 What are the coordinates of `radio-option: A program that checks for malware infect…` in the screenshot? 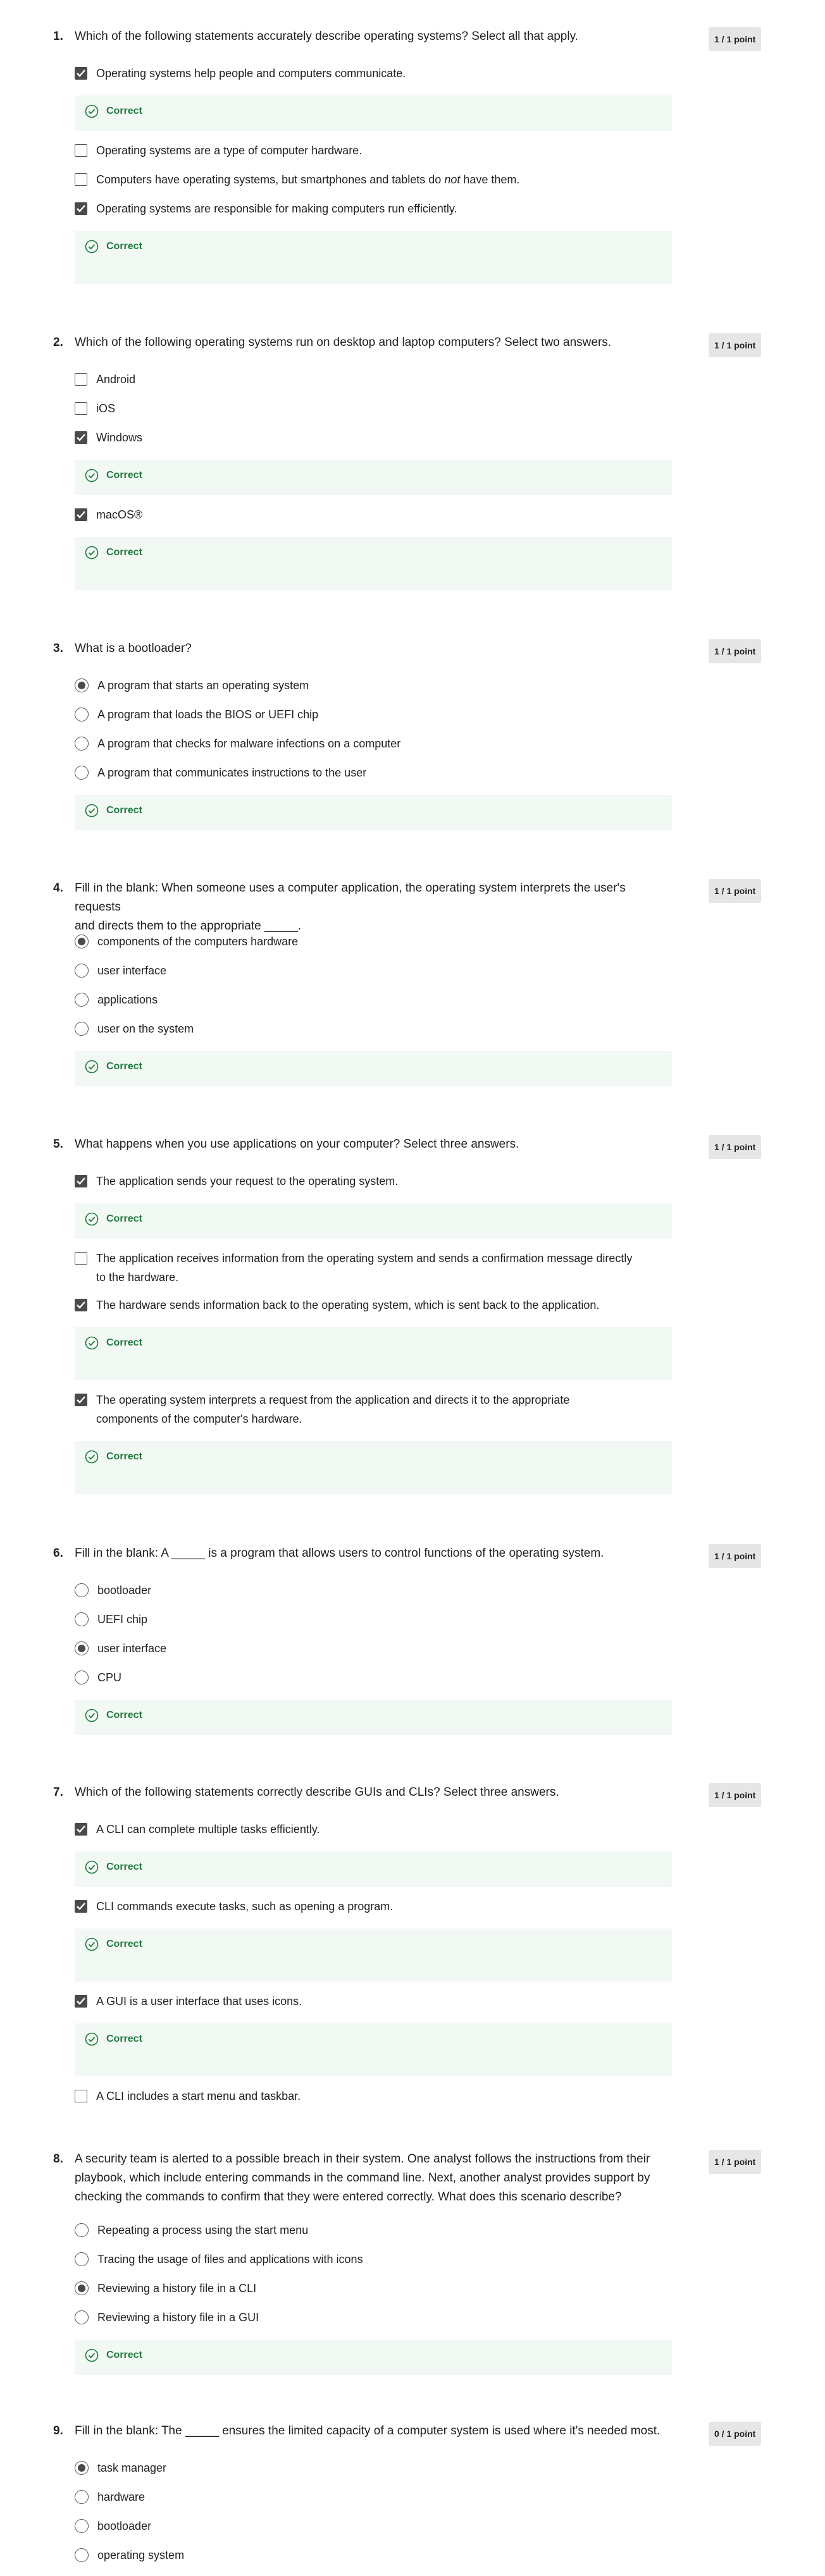 It's located at (372, 743).